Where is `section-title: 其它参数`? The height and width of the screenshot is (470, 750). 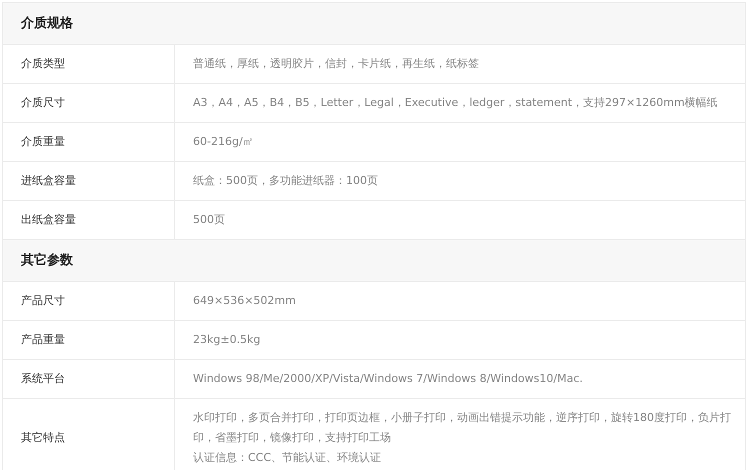
section-title: 其它参数 is located at coordinates (47, 261).